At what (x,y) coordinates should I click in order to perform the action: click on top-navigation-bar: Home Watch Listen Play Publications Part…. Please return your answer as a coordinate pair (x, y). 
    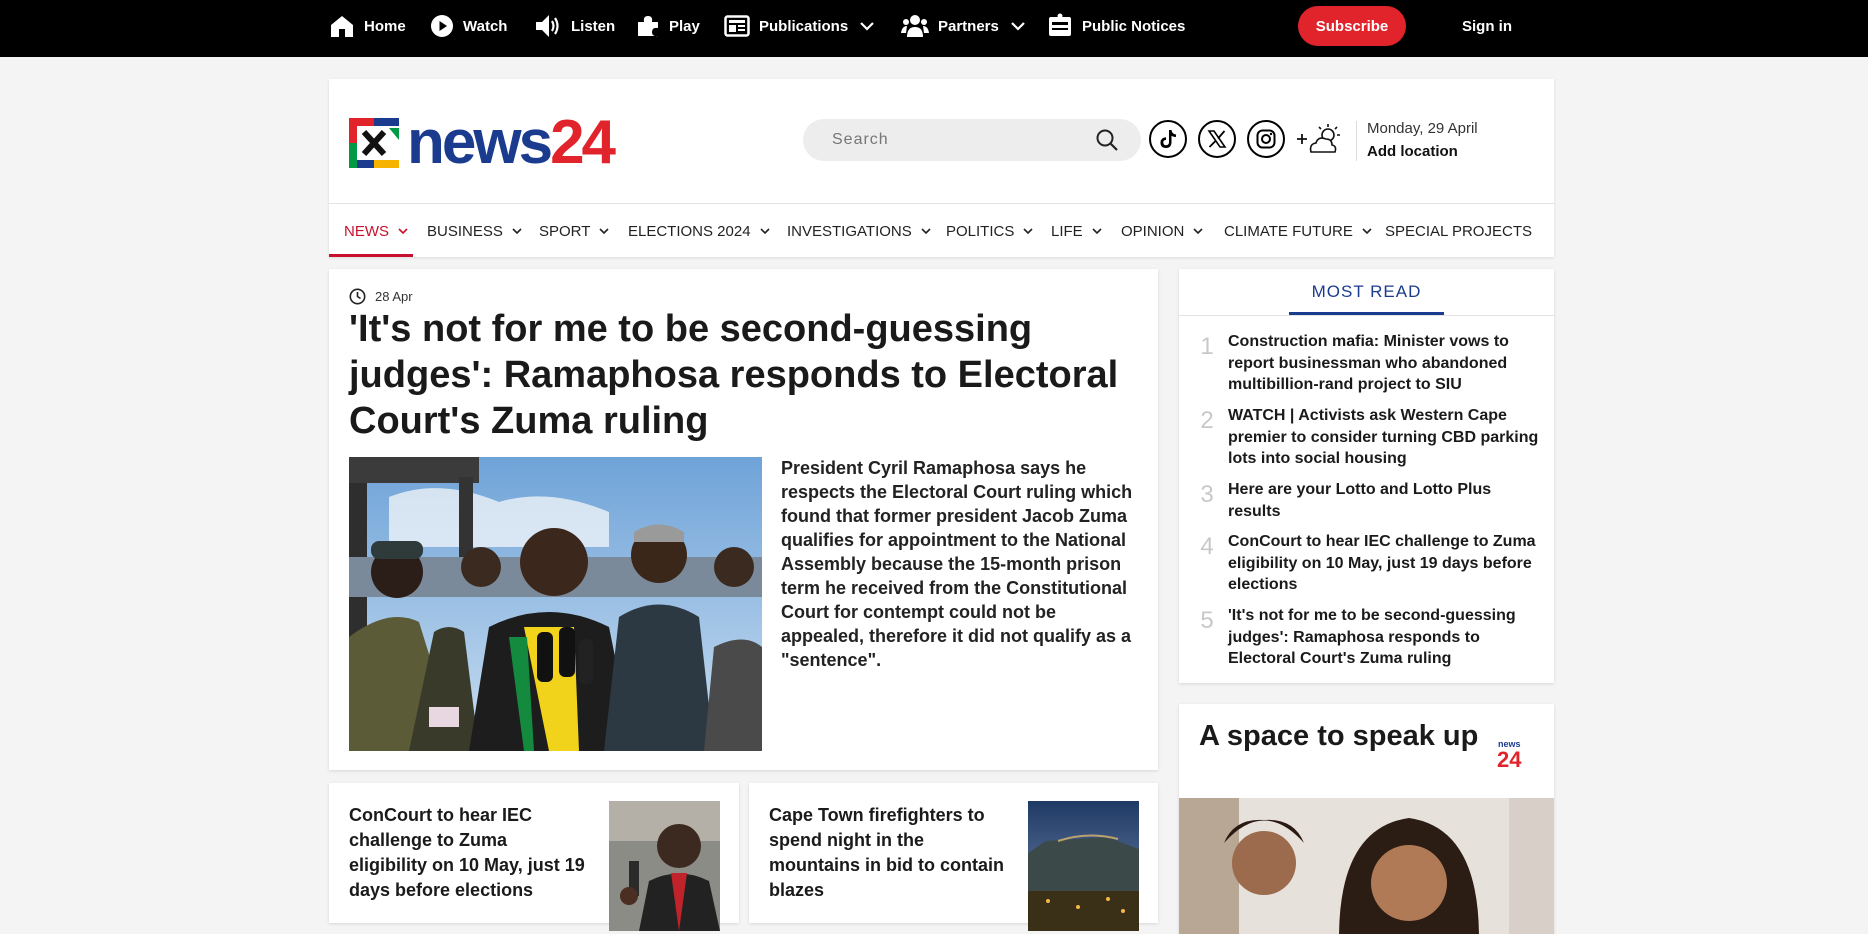
    Looking at the image, I should click on (934, 28).